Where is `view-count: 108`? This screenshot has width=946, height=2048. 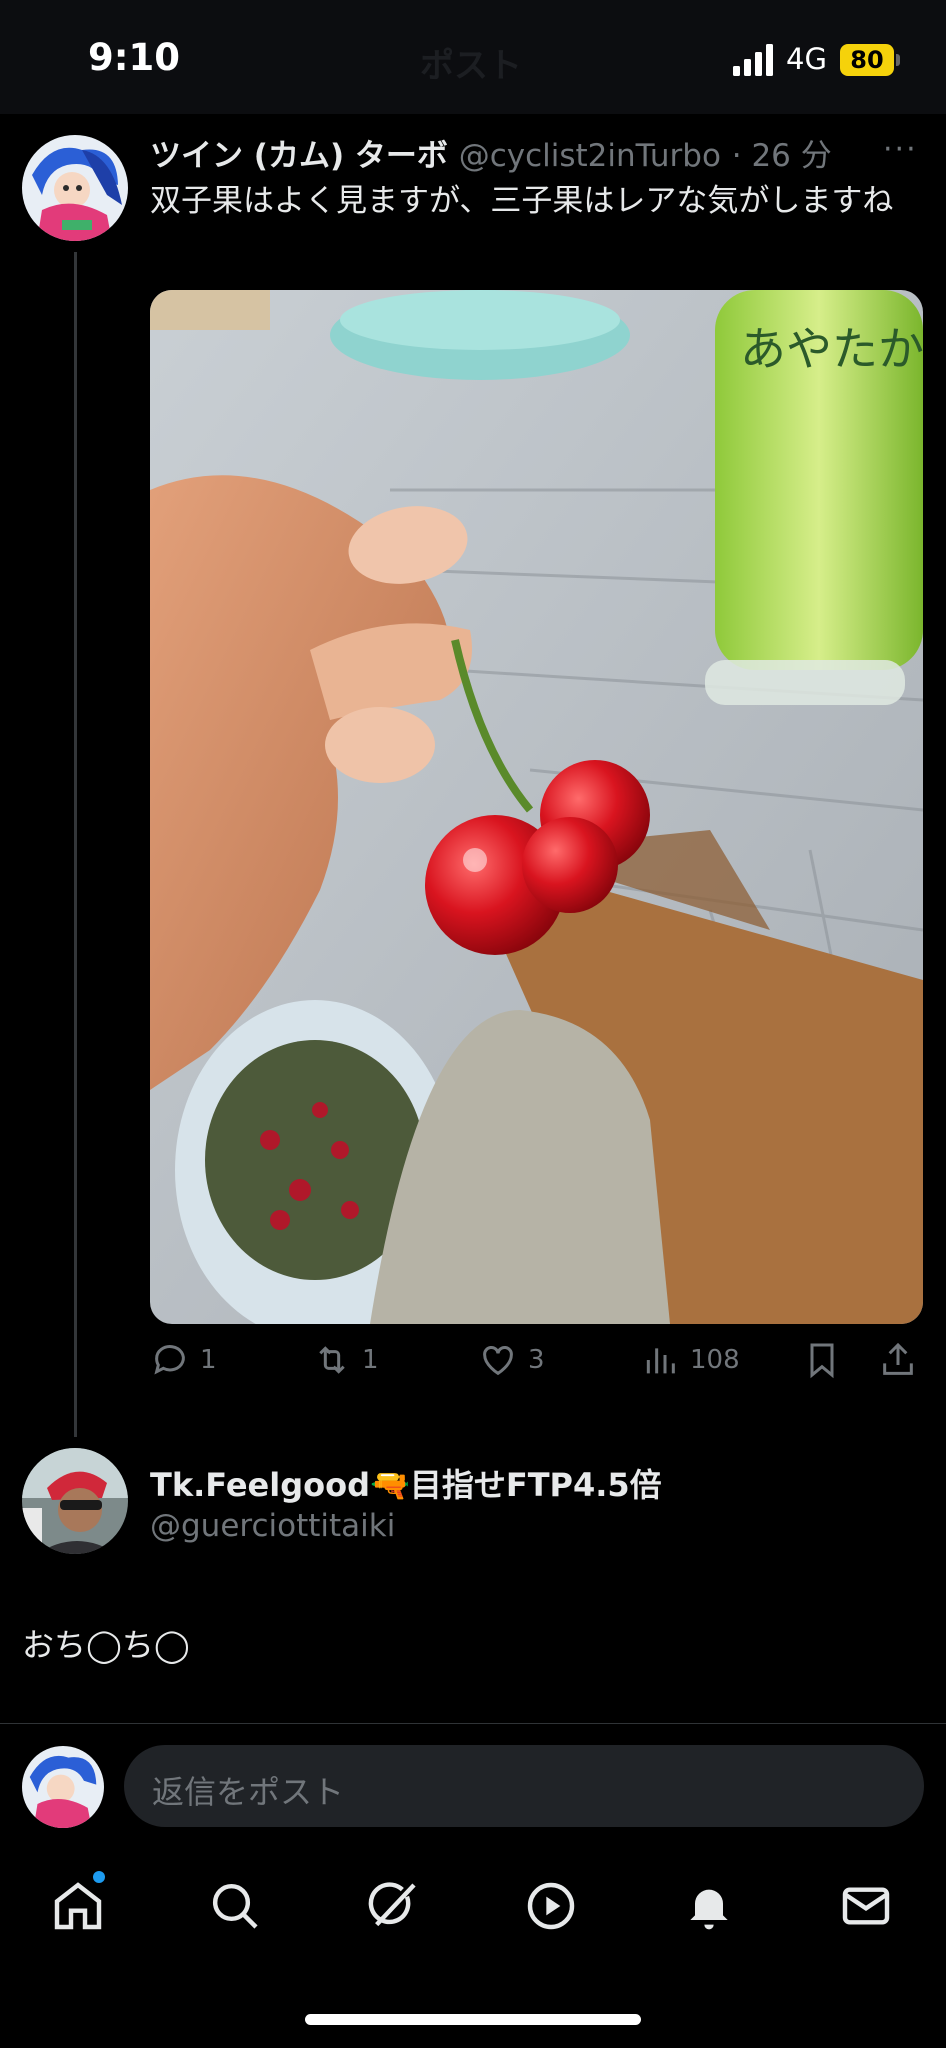
view-count: 108 is located at coordinates (715, 1360).